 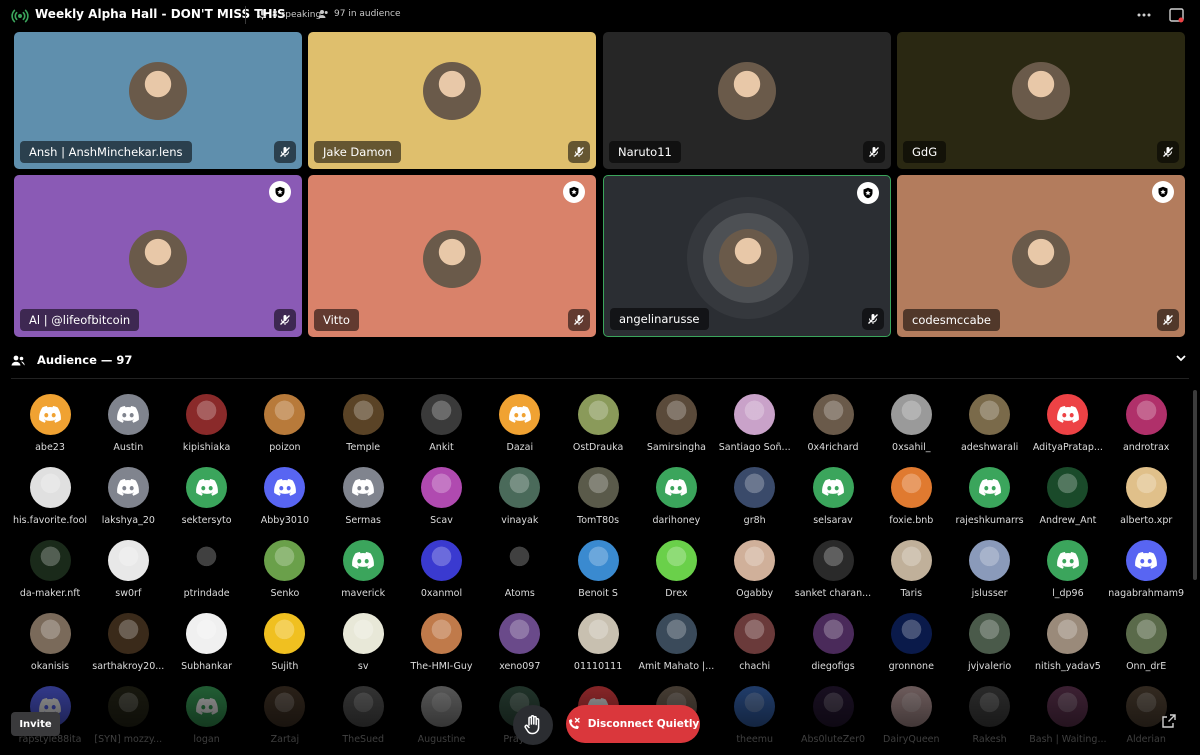 I want to click on chevron-down-icon, so click(x=1181, y=358).